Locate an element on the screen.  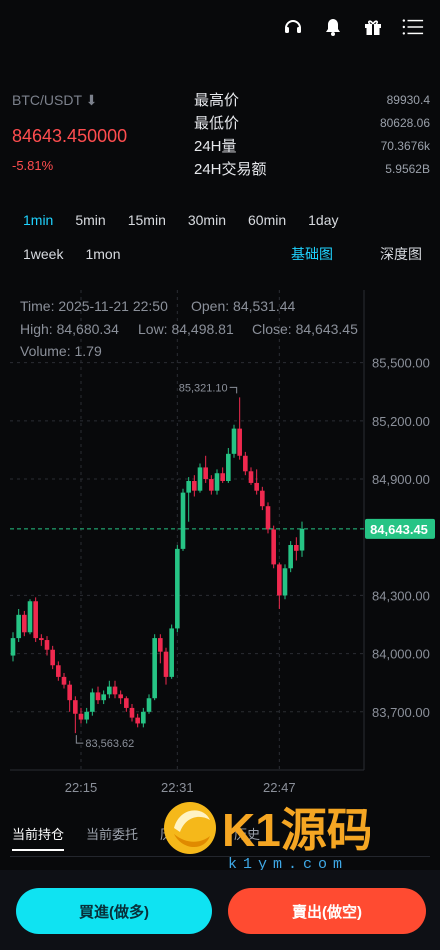
interval-1week: 1week is located at coordinates (43, 254).